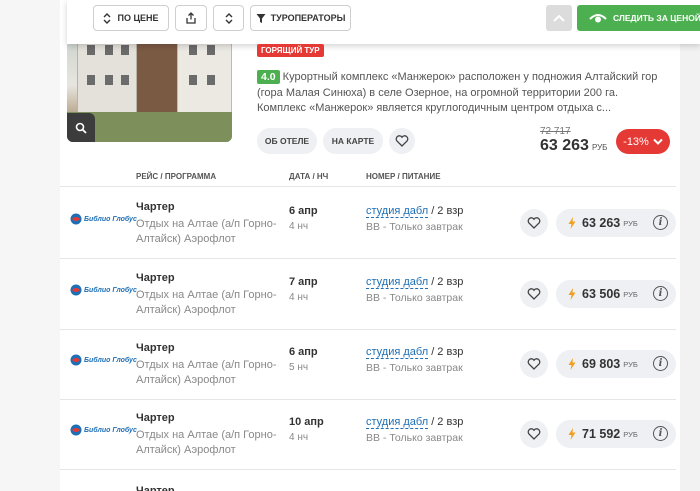  What do you see at coordinates (383, 22) in the screenshot?
I see `sticky-toolbar: ПО ЦЕНЕ ТУРОПЕРАТОРЫ СЛЕДИТЬ ЗА ЦЕНОЙ` at bounding box center [383, 22].